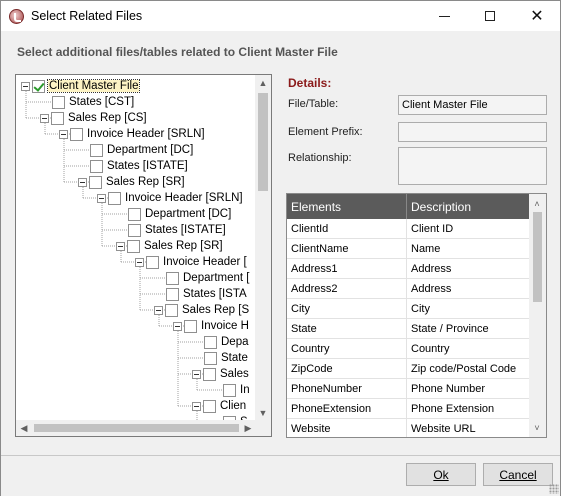  What do you see at coordinates (444, 16) in the screenshot?
I see `minimize-button` at bounding box center [444, 16].